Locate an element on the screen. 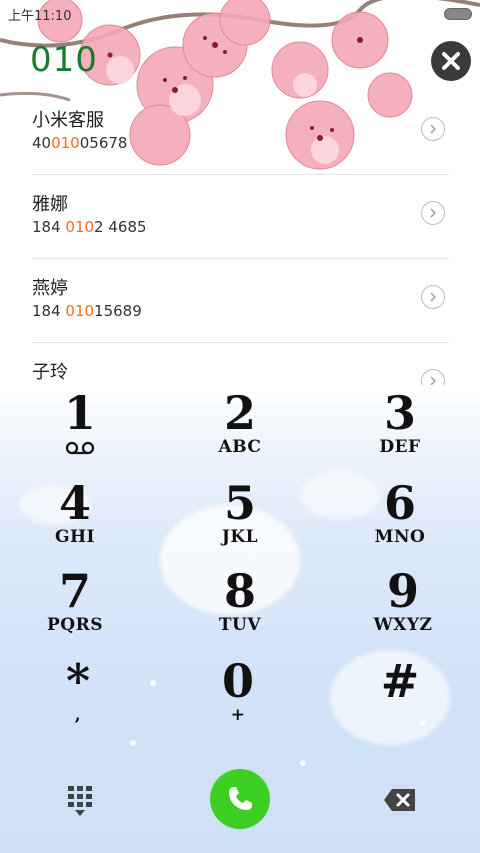 The image size is (480, 853). battery-icon is located at coordinates (458, 14).